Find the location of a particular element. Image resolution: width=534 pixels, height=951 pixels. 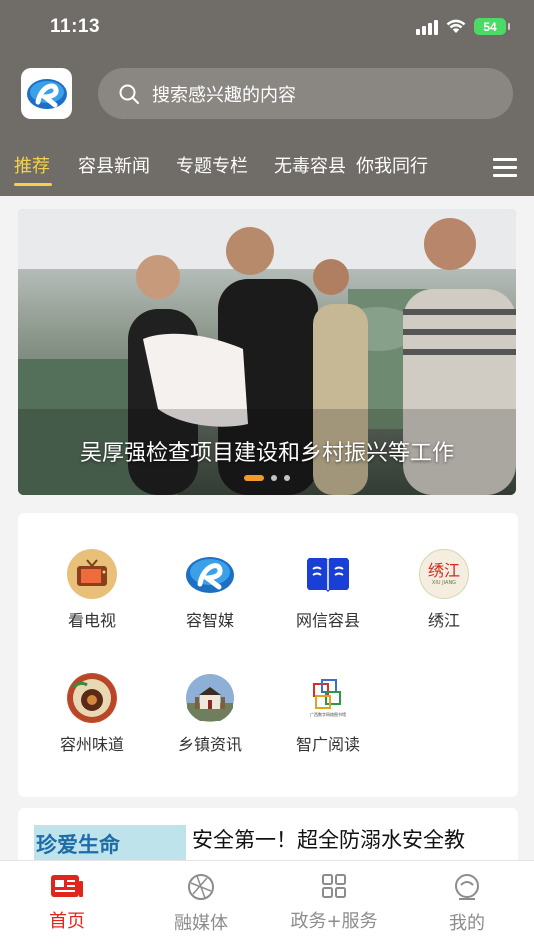

xiujiang-icon: 绣江 XIU JIANG is located at coordinates (444, 574).